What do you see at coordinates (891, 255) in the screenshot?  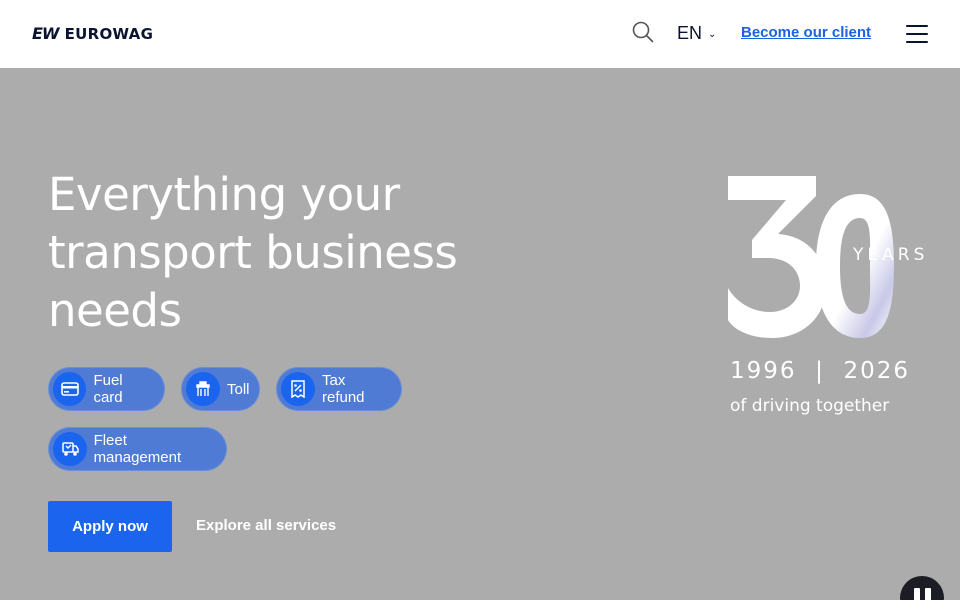 I see `anniversary-years-label: YEARS` at bounding box center [891, 255].